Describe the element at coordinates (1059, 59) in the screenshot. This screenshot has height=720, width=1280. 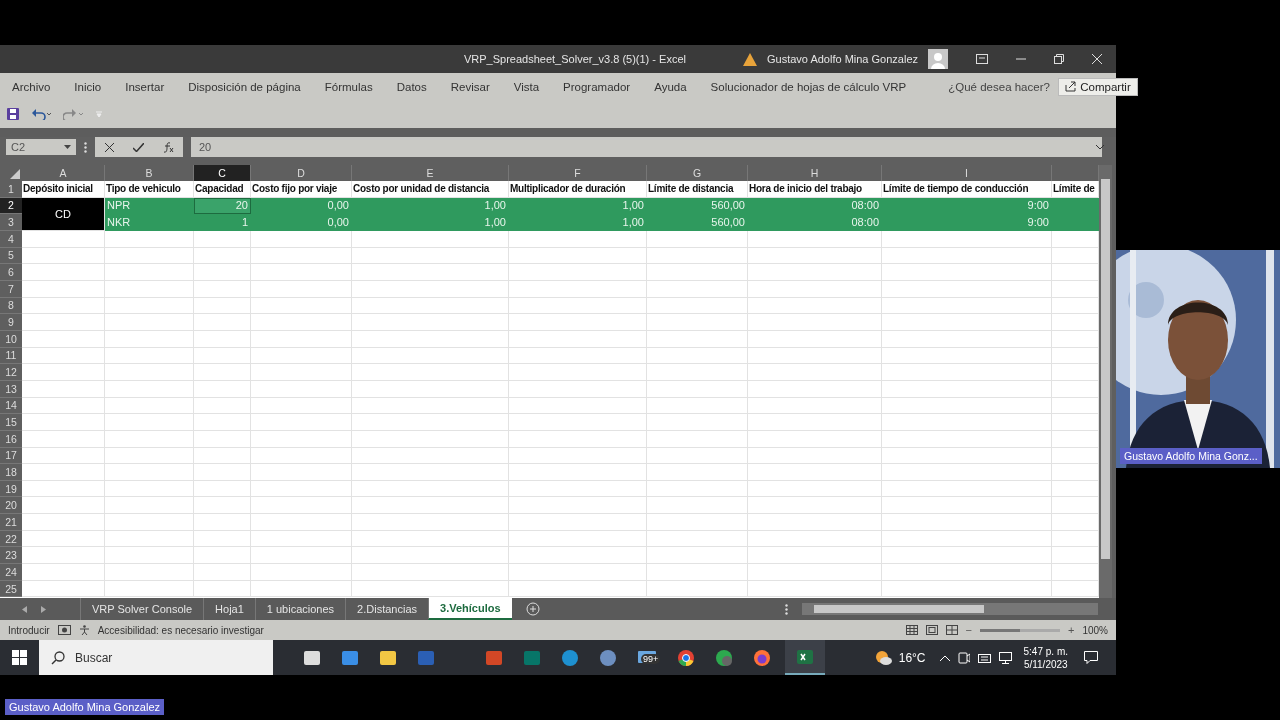
I see `restore-icon` at that location.